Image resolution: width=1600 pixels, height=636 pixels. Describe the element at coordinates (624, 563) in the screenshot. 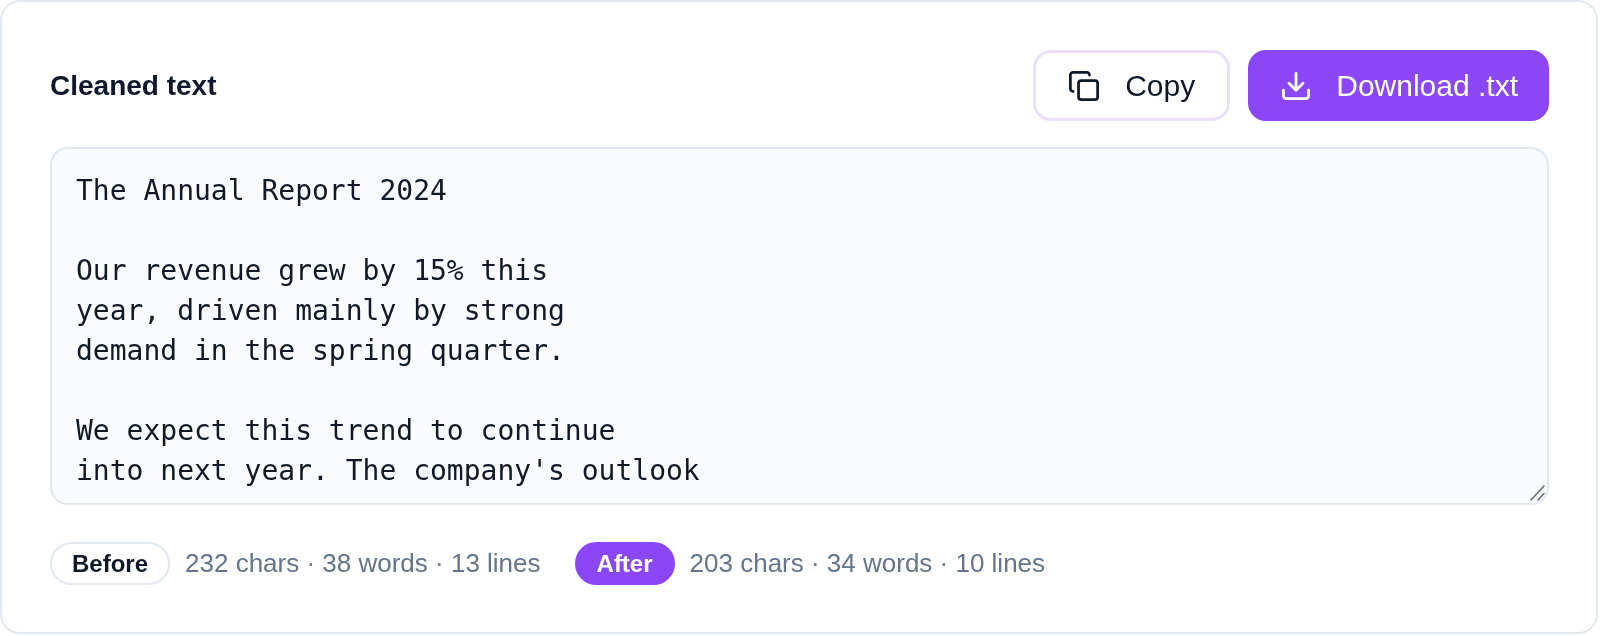

I see `stats-badge: After` at that location.